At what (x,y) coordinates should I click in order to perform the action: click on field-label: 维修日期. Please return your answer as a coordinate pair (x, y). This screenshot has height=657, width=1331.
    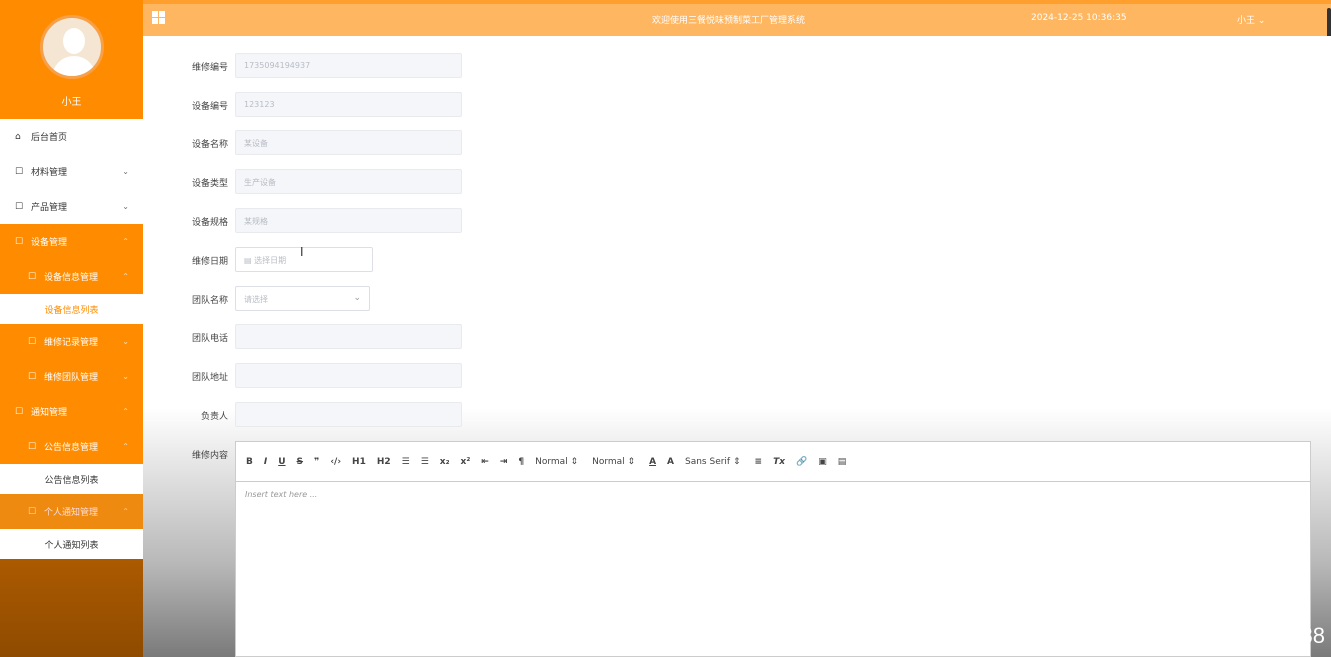
    Looking at the image, I should click on (209, 262).